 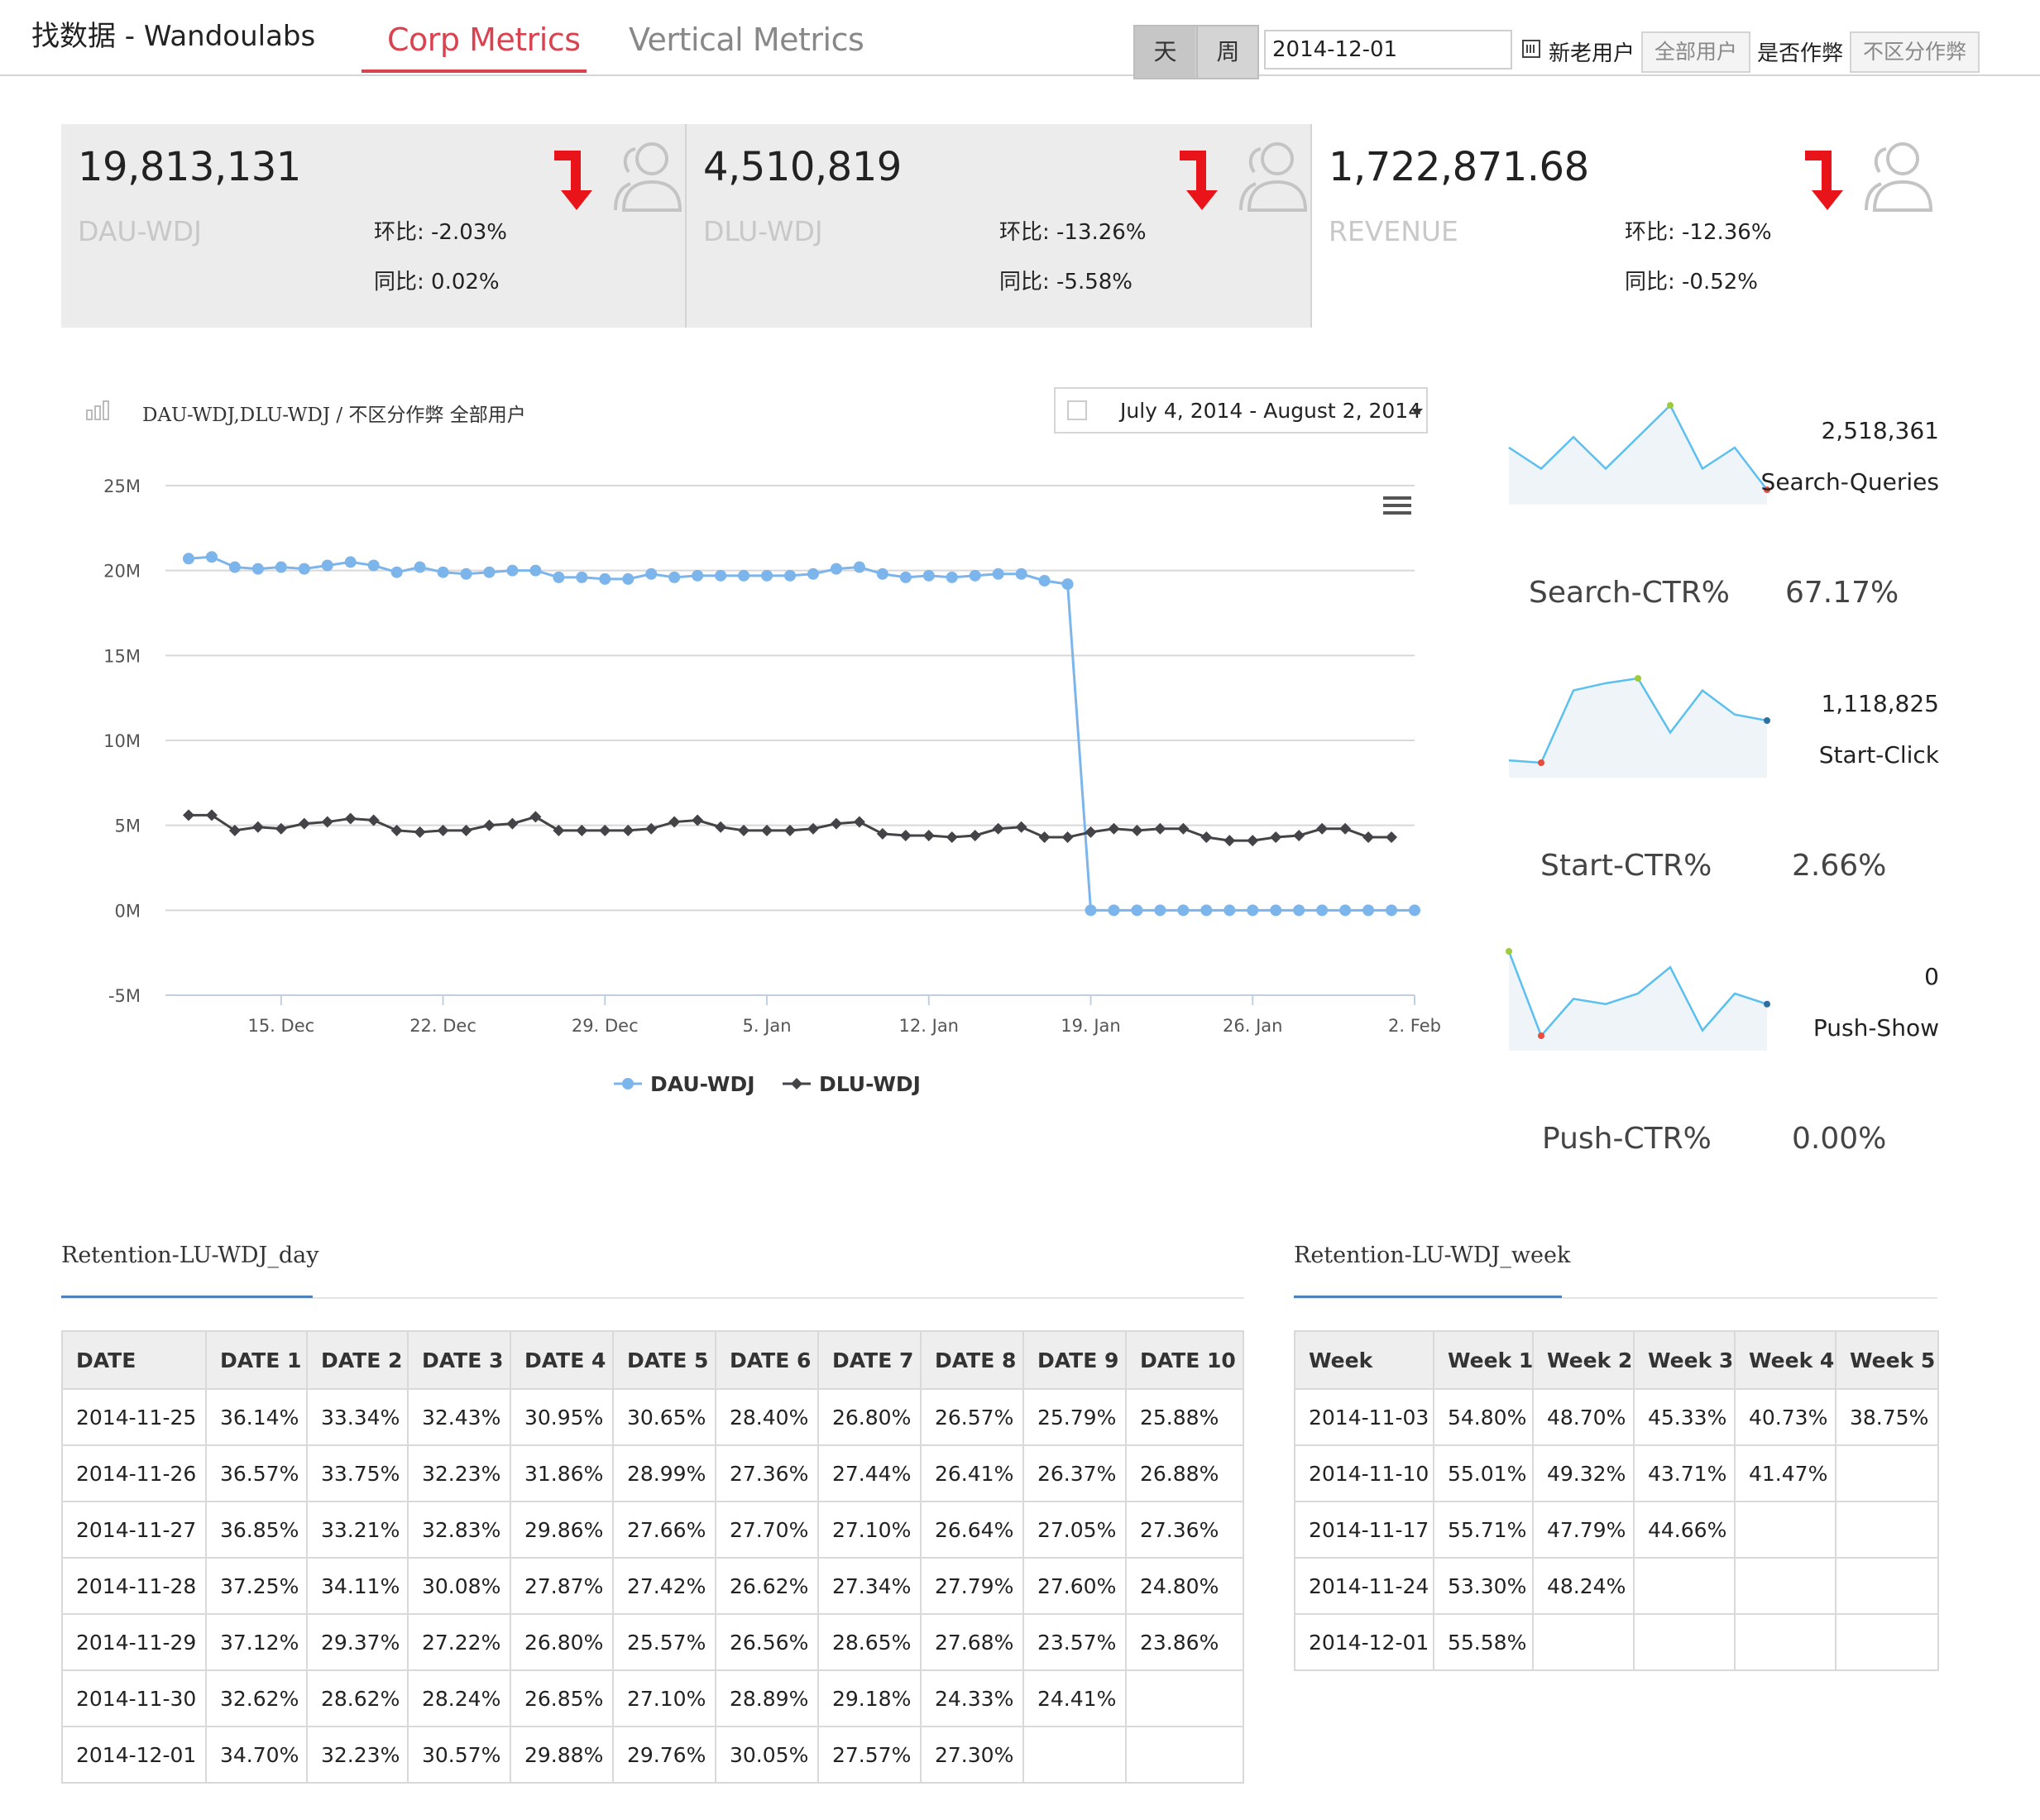 What do you see at coordinates (767, 1417) in the screenshot?
I see `retention-cell: 28.40%` at bounding box center [767, 1417].